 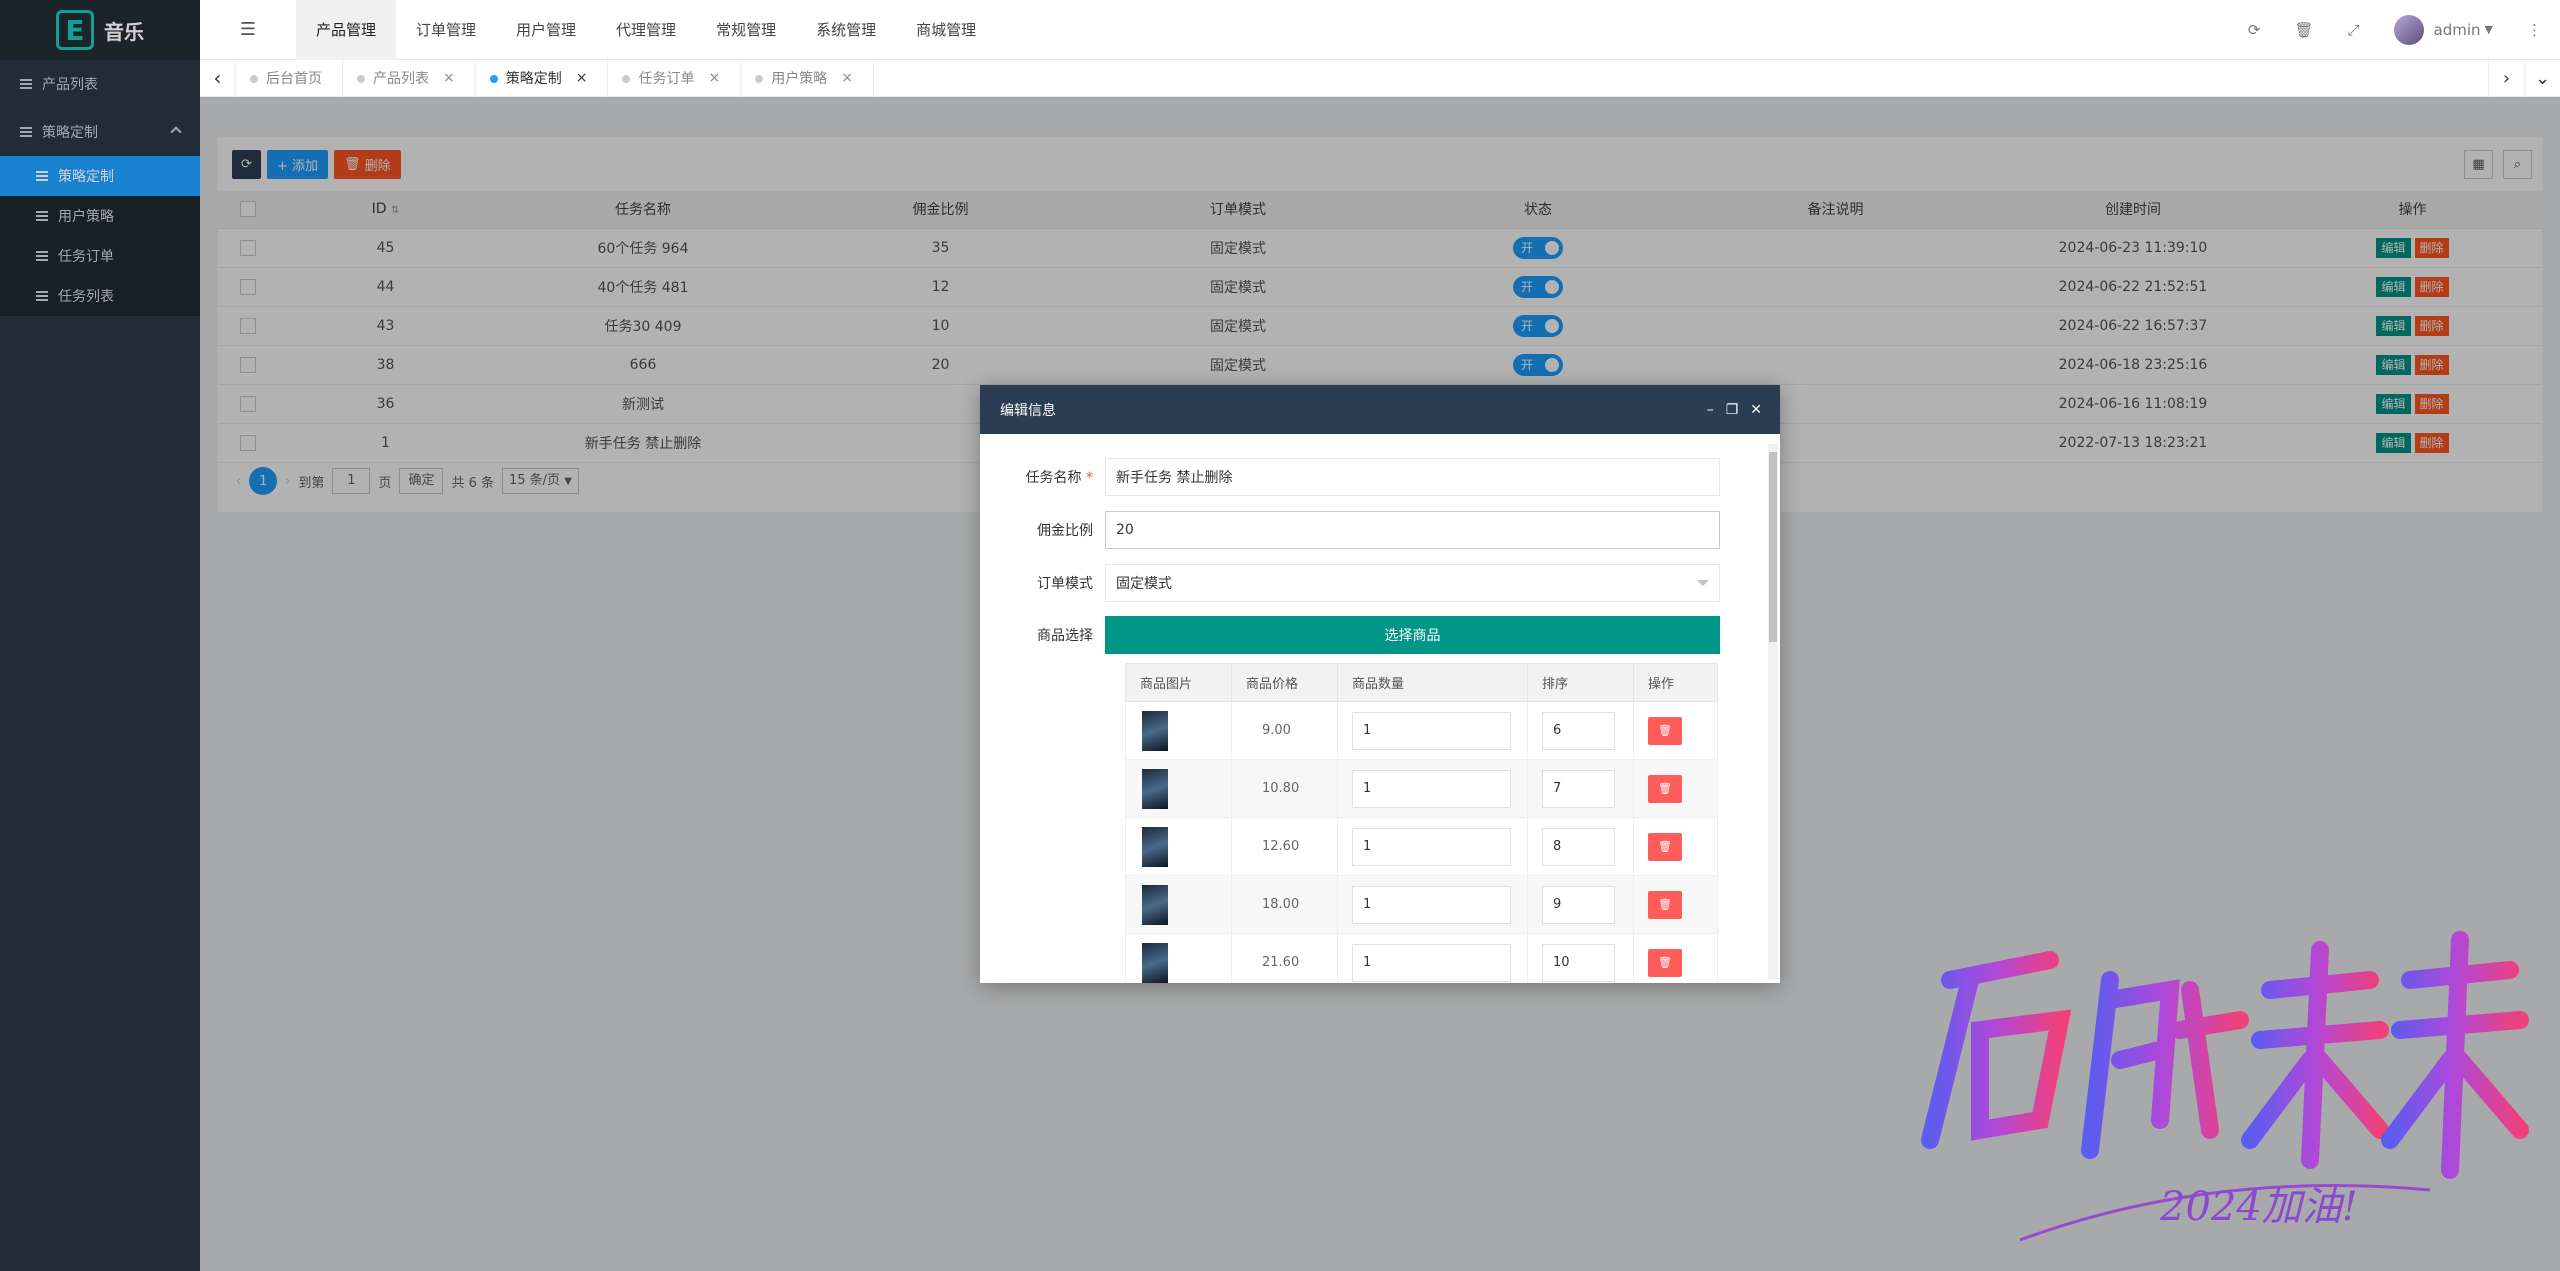 What do you see at coordinates (1284, 788) in the screenshot?
I see `goods-price: 10.80` at bounding box center [1284, 788].